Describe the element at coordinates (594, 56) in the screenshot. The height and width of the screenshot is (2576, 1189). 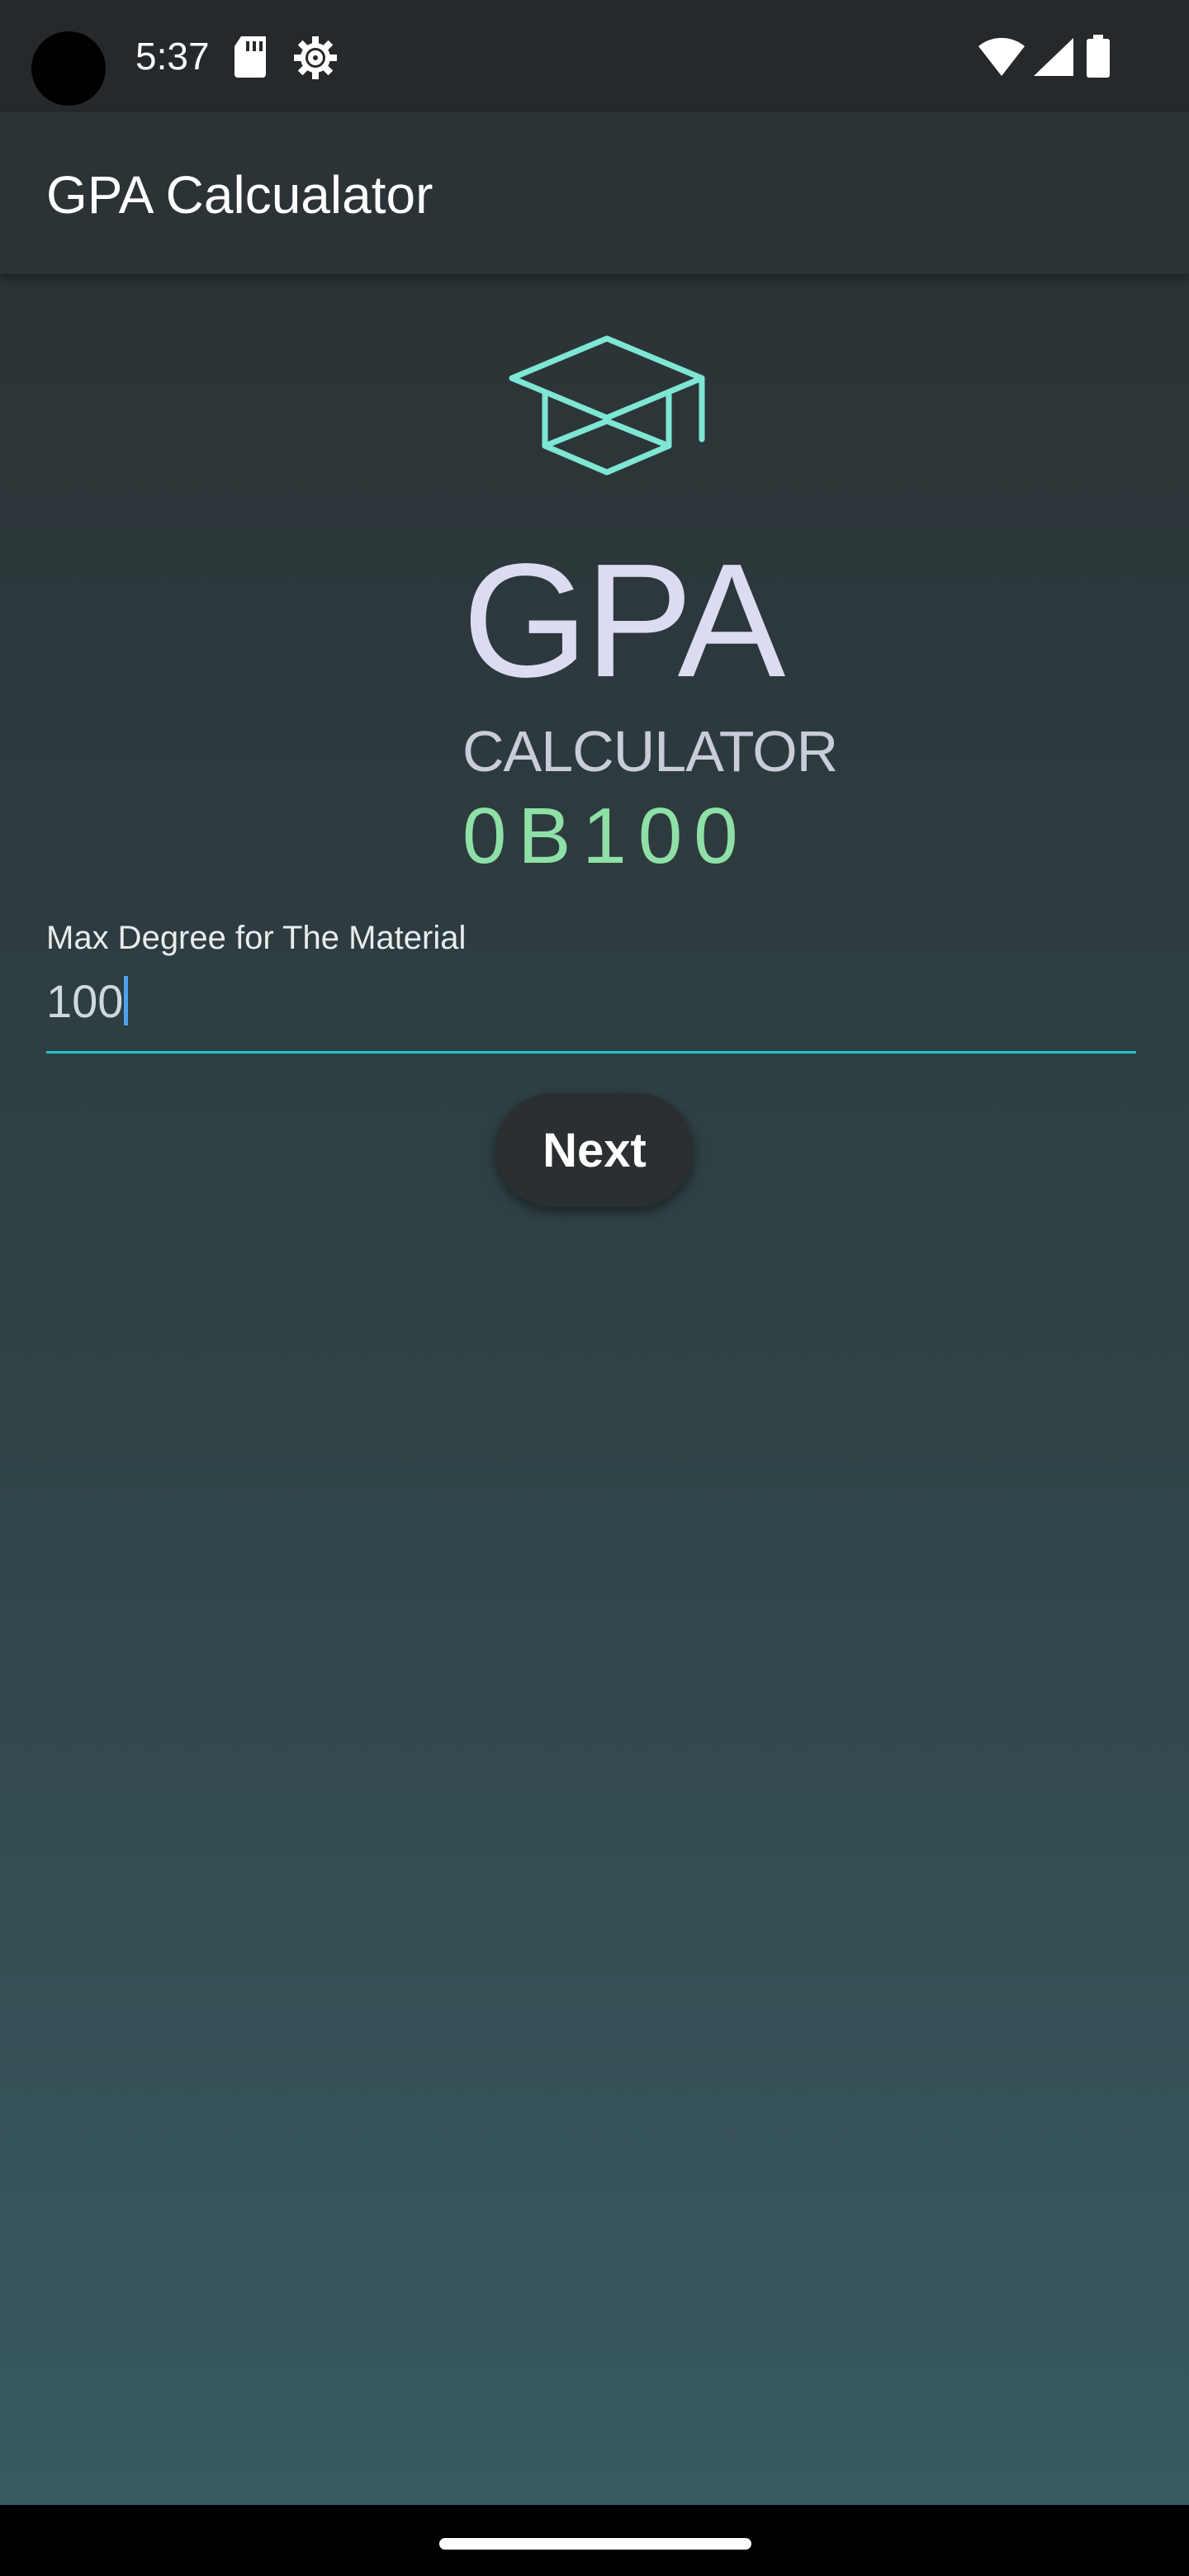
I see `status-bar: 5:37` at that location.